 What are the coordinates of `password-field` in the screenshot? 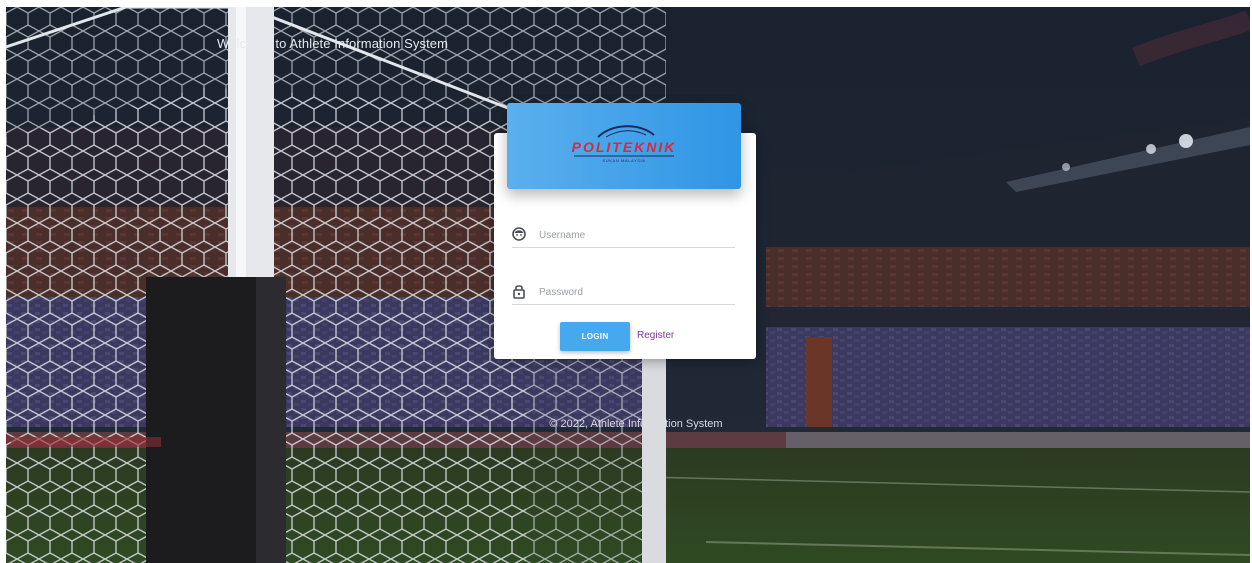 It's located at (623, 293).